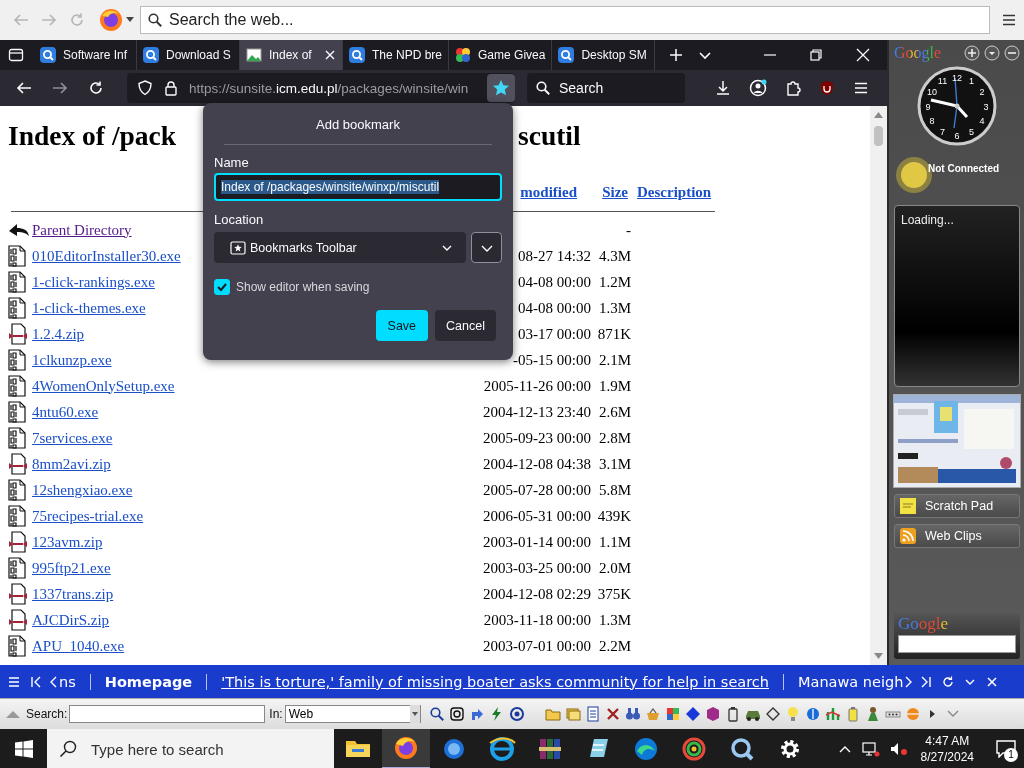 The image size is (1024, 768). Describe the element at coordinates (93, 281) in the screenshot. I see `file-link: 1-click-rankings.exe` at that location.